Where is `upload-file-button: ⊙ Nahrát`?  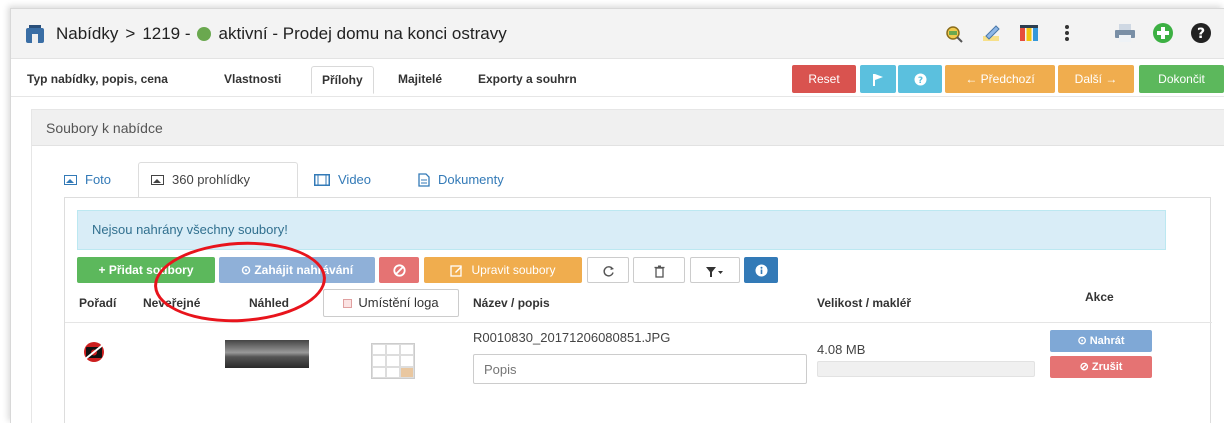 upload-file-button: ⊙ Nahrát is located at coordinates (1101, 341).